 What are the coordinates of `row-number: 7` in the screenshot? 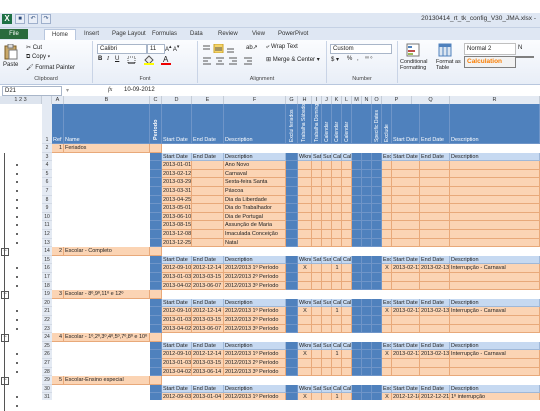 It's located at (47, 191).